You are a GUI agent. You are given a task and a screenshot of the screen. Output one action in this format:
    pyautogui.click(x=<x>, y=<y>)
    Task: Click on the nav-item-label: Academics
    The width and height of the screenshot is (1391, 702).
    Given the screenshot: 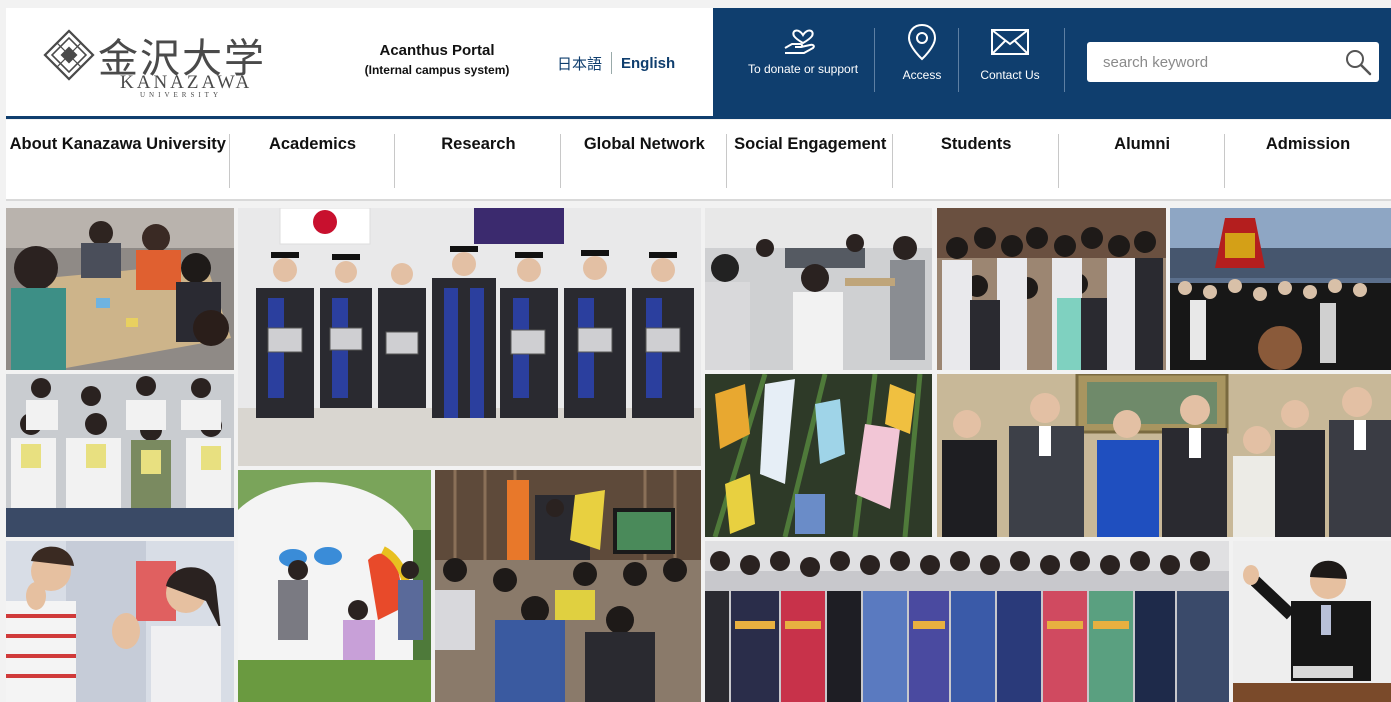 What is the action you would take?
    pyautogui.click(x=312, y=144)
    